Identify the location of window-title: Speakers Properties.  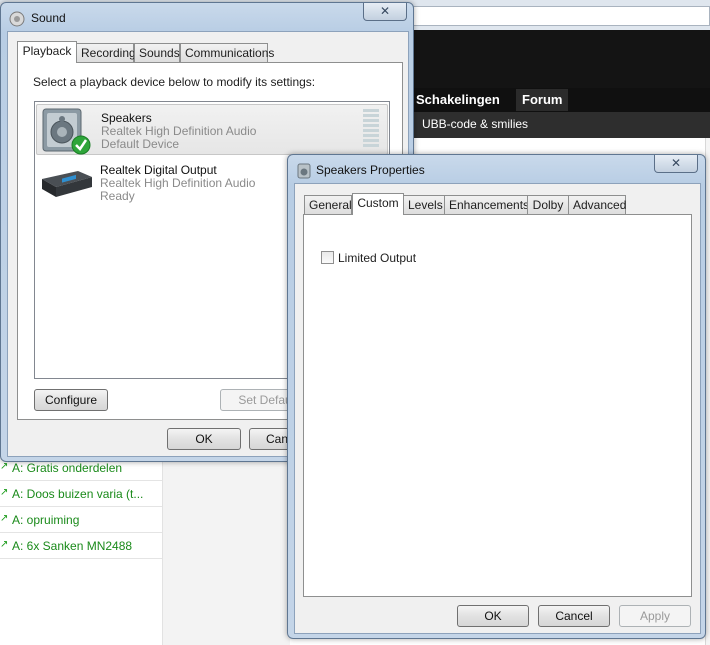
(370, 170).